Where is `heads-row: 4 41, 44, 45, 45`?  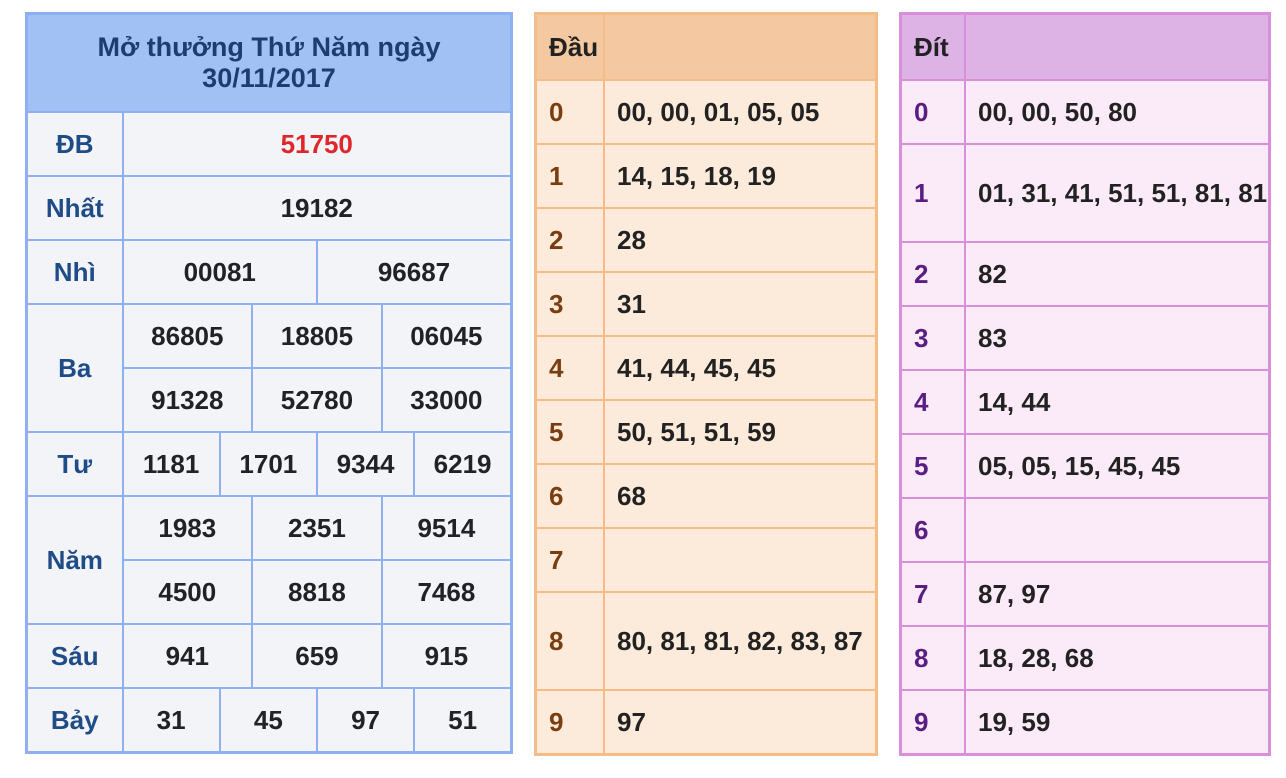 heads-row: 4 41, 44, 45, 45 is located at coordinates (706, 368).